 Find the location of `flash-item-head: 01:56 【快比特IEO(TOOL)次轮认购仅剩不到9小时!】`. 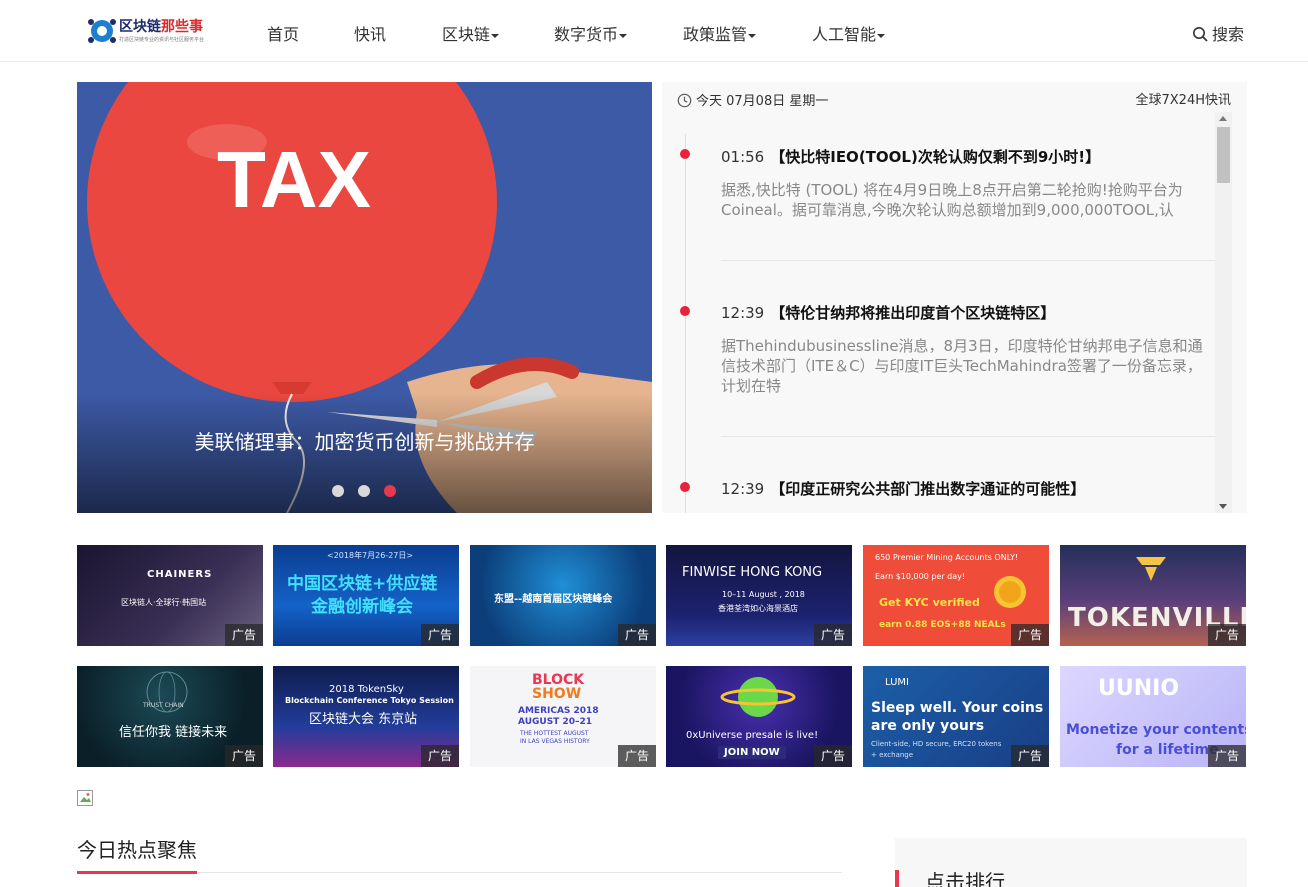

flash-item-head: 01:56 【快比特IEO(TOOL)次轮认购仅剩不到9小时!】 is located at coordinates (910, 156).